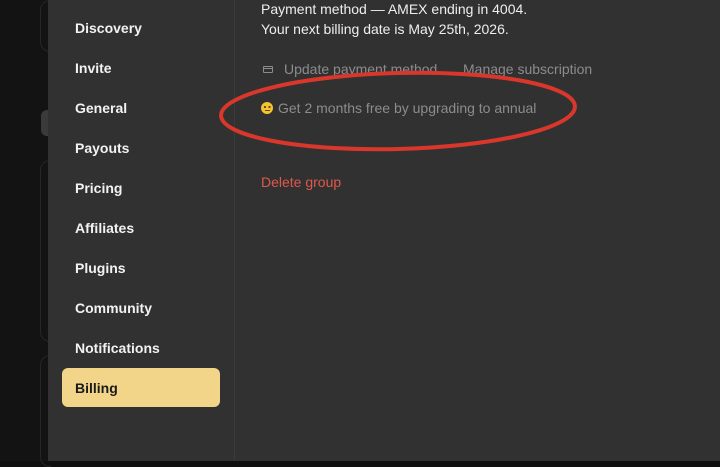 The height and width of the screenshot is (467, 720). Describe the element at coordinates (407, 108) in the screenshot. I see `upgrade-annual-promo-label: Get 2 months free by upgrading to annual` at that location.